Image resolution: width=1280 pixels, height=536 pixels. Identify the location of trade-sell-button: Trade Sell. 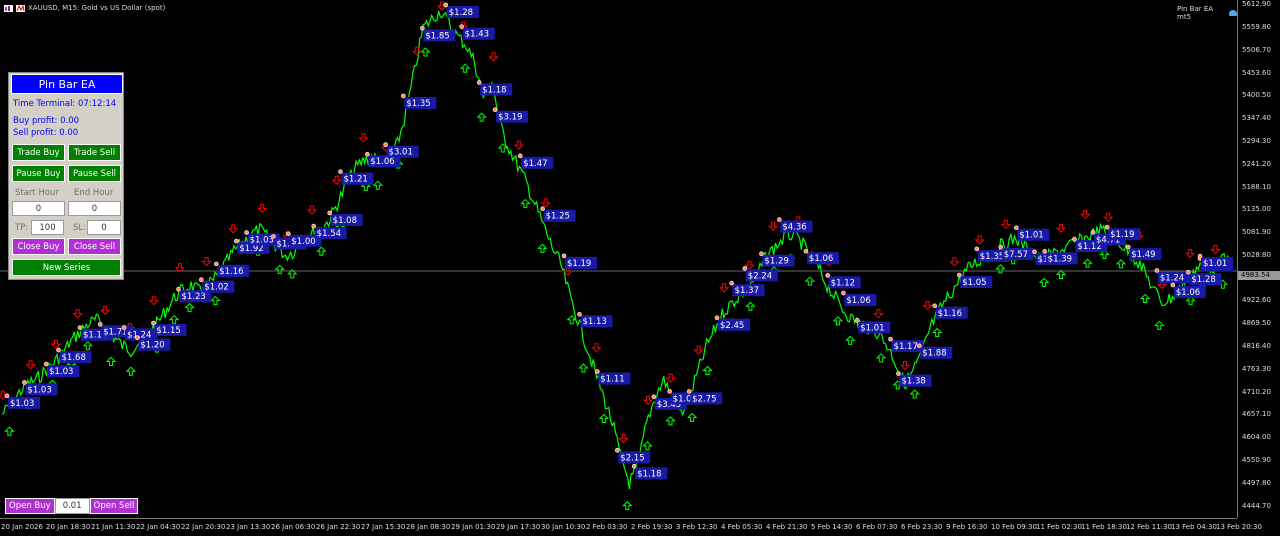
(94, 152).